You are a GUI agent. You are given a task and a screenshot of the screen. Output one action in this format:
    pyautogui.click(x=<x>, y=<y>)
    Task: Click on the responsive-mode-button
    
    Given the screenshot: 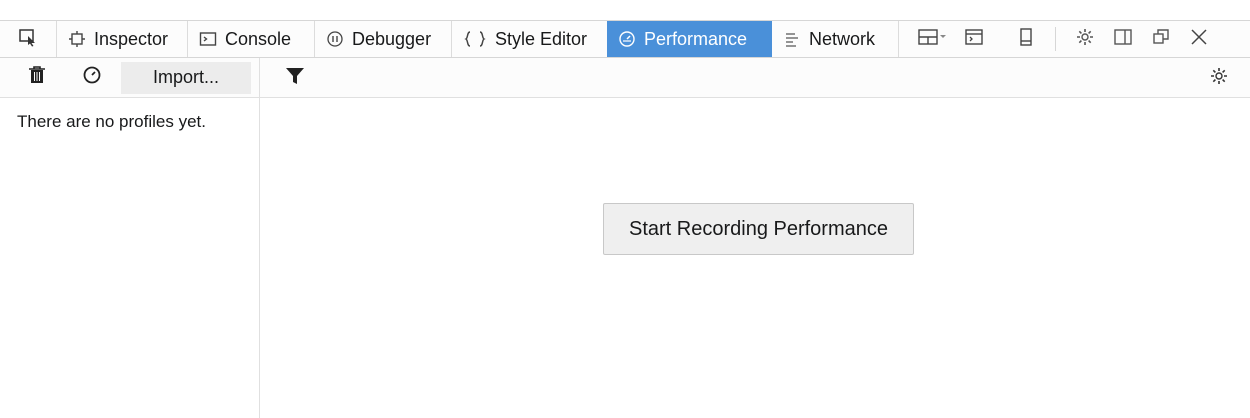 What is the action you would take?
    pyautogui.click(x=1026, y=39)
    